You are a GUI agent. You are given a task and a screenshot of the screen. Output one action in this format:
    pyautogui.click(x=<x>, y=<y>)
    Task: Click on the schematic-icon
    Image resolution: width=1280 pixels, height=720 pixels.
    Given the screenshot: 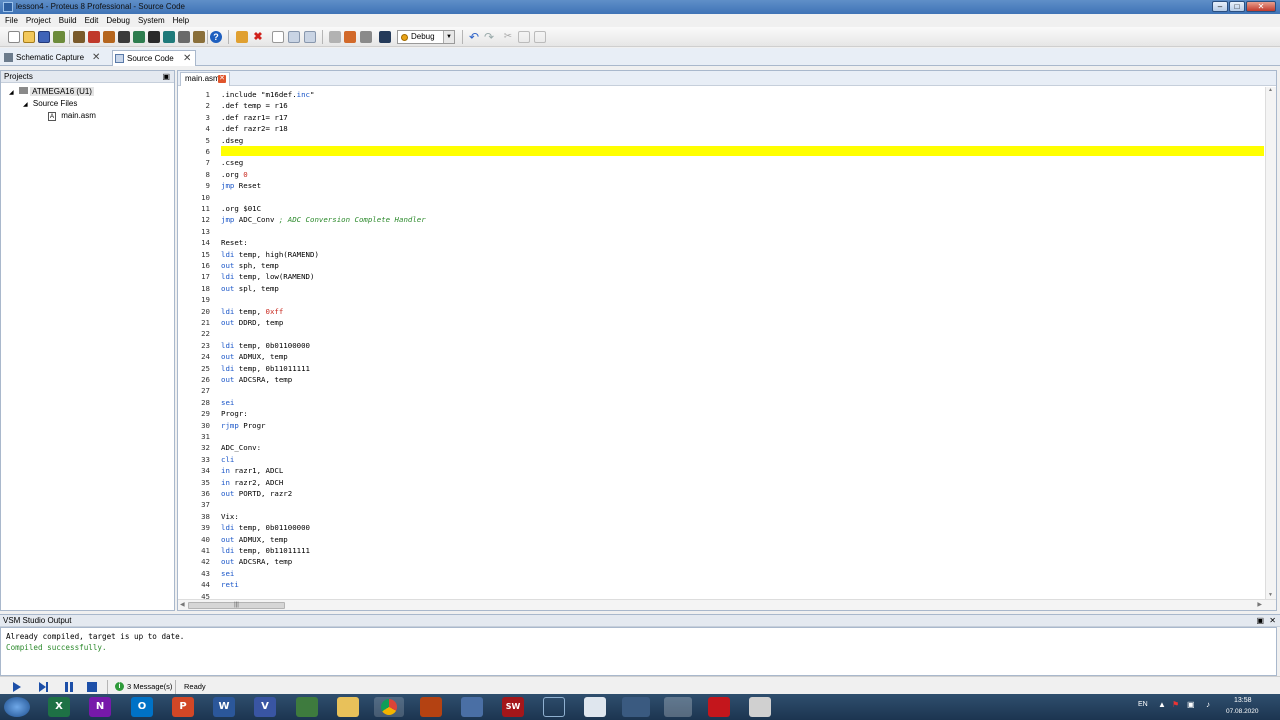 What is the action you would take?
    pyautogui.click(x=94, y=37)
    